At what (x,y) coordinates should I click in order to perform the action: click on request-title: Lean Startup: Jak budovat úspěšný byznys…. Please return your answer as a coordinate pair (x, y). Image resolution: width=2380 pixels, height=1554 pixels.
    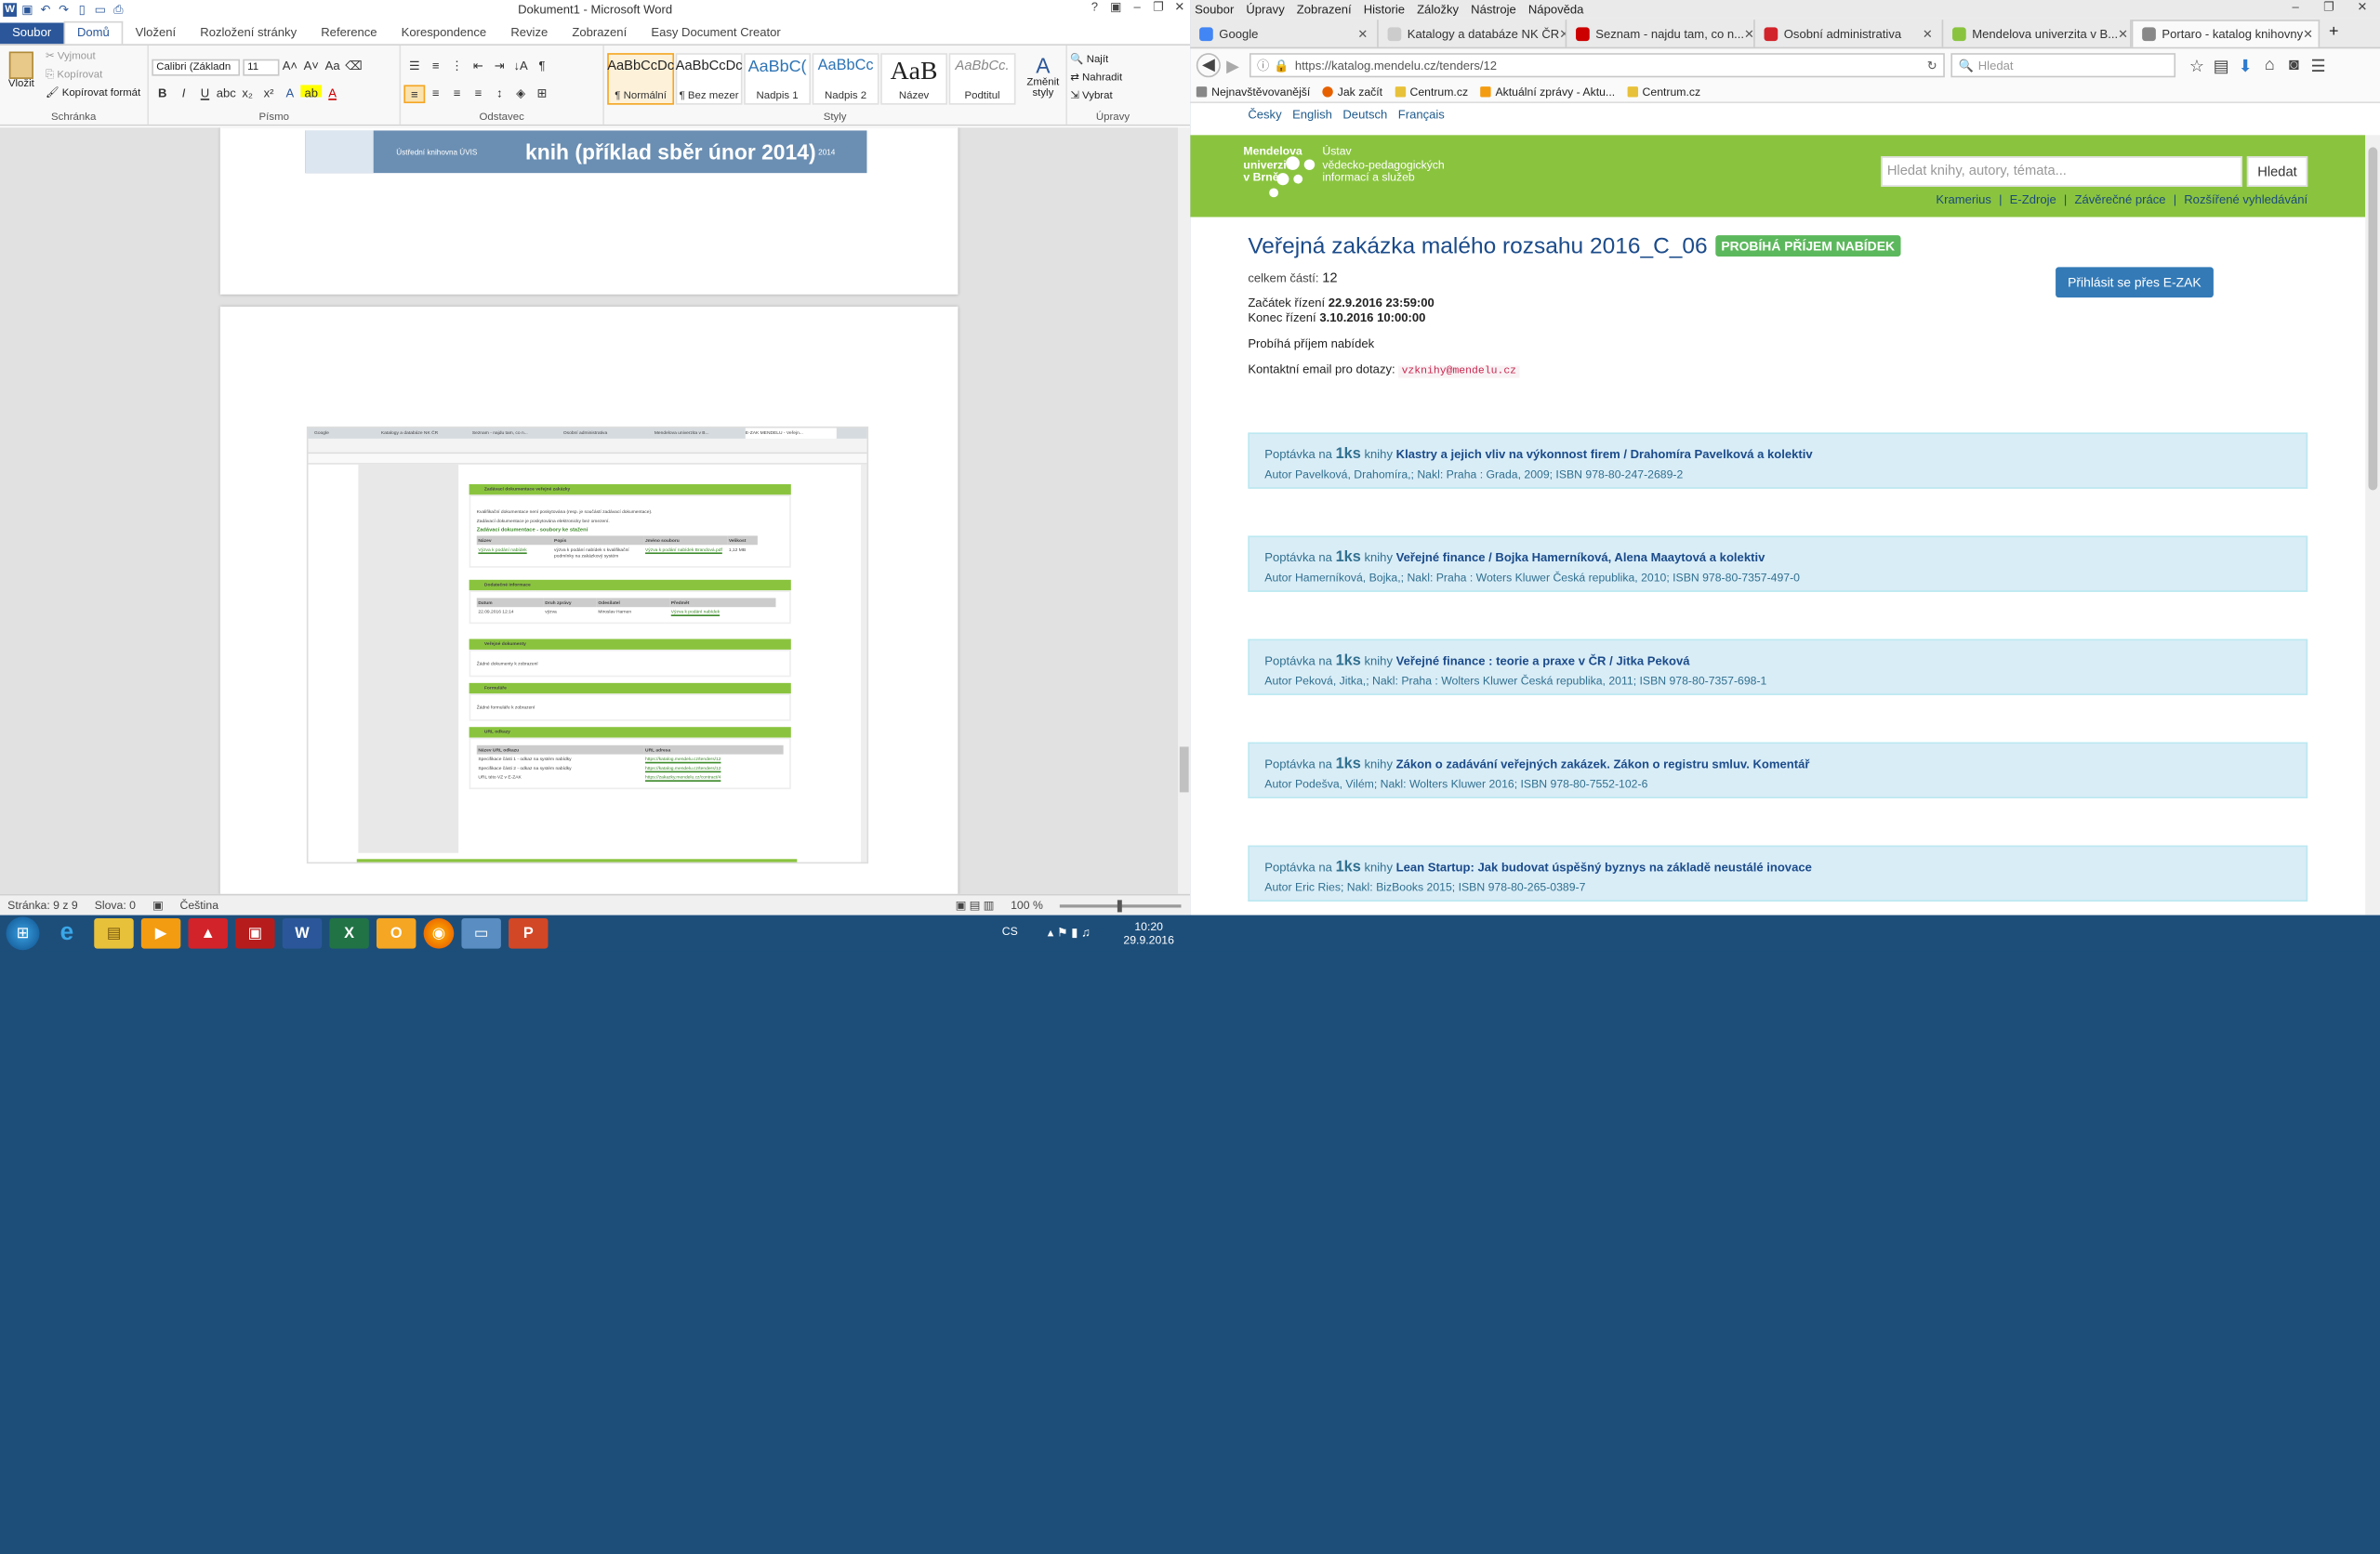
    Looking at the image, I should click on (1604, 868).